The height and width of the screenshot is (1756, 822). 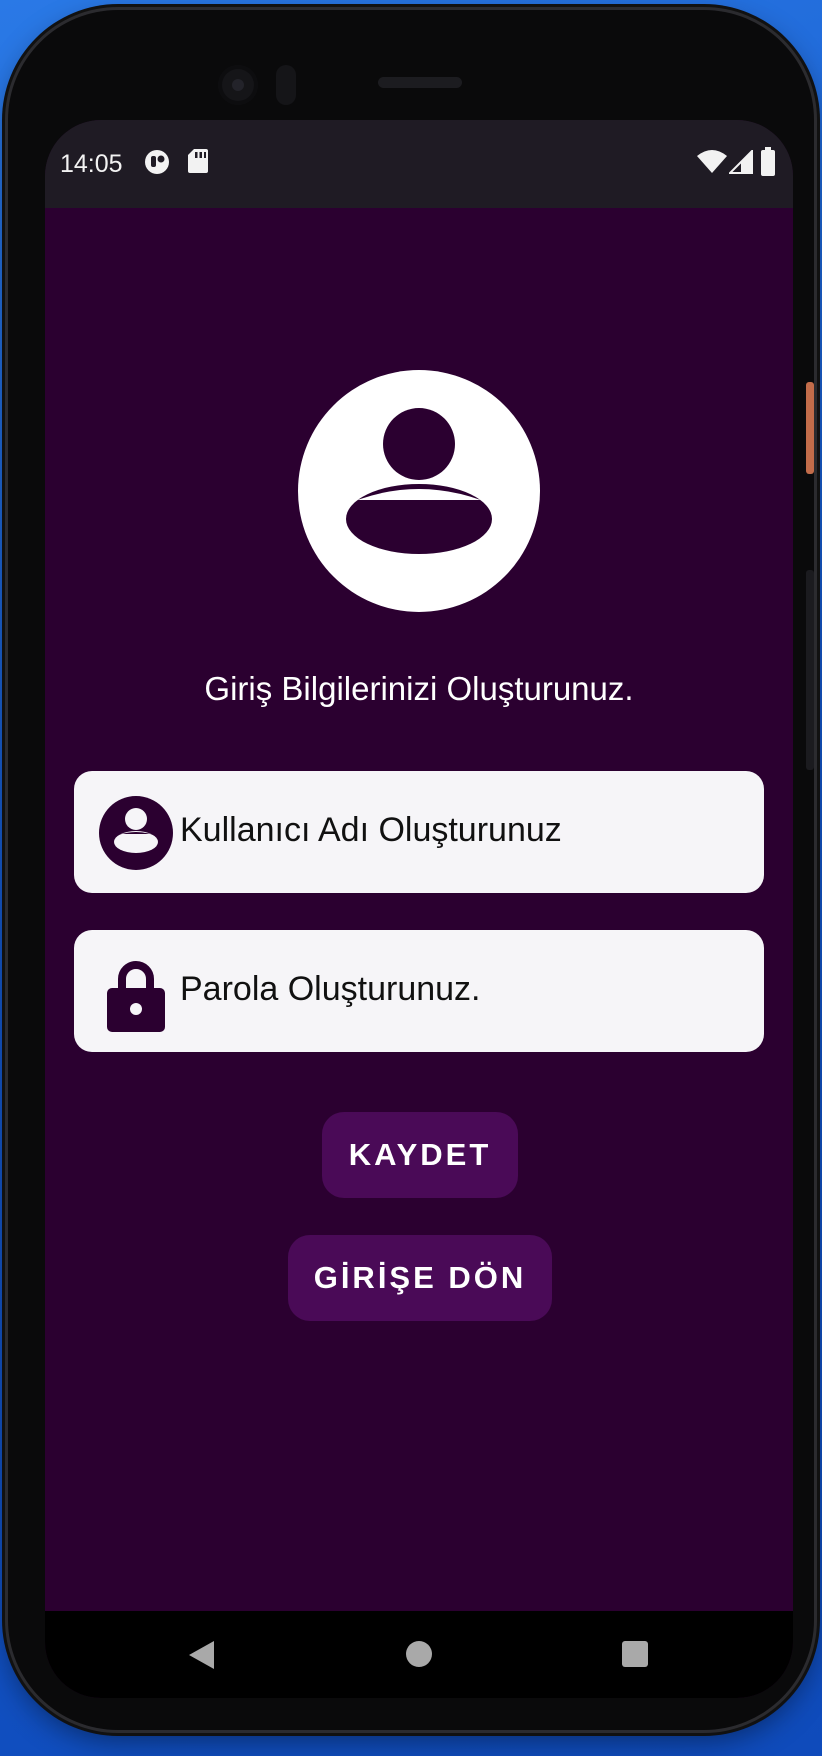 What do you see at coordinates (136, 993) in the screenshot?
I see `lock-icon` at bounding box center [136, 993].